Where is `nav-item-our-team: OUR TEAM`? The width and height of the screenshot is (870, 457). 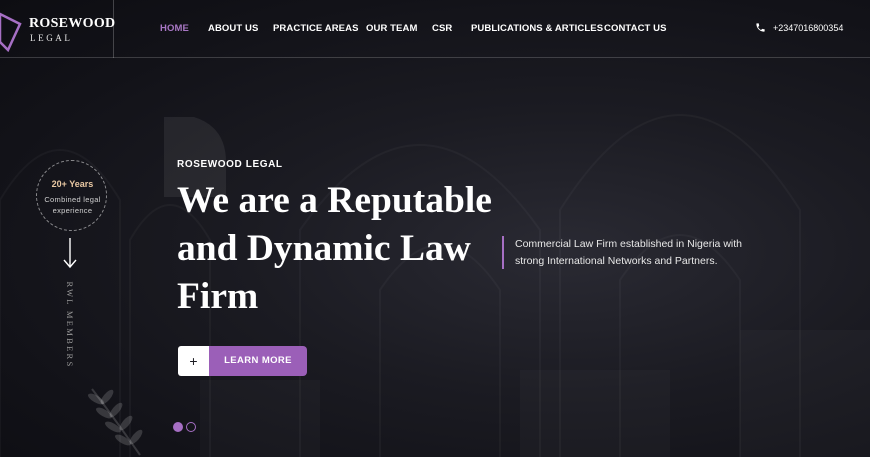 nav-item-our-team: OUR TEAM is located at coordinates (391, 28).